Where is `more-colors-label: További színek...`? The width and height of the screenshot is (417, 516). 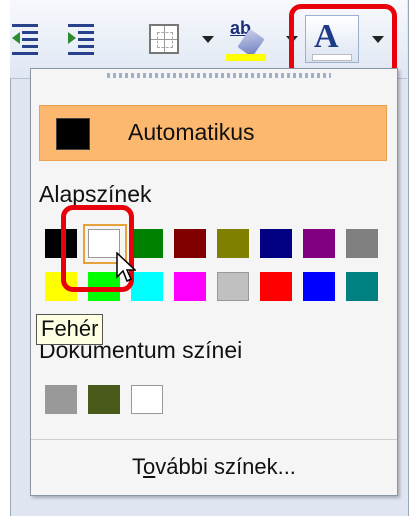 more-colors-label: További színek... is located at coordinates (214, 466).